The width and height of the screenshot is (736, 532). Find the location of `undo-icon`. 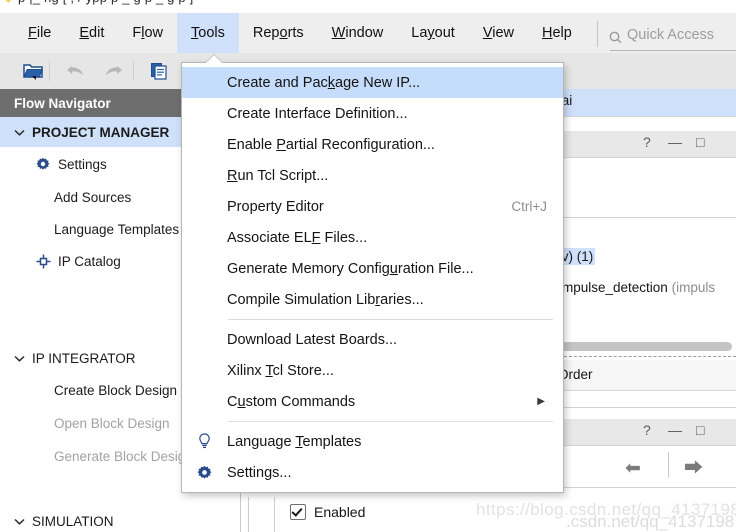

undo-icon is located at coordinates (75, 71).